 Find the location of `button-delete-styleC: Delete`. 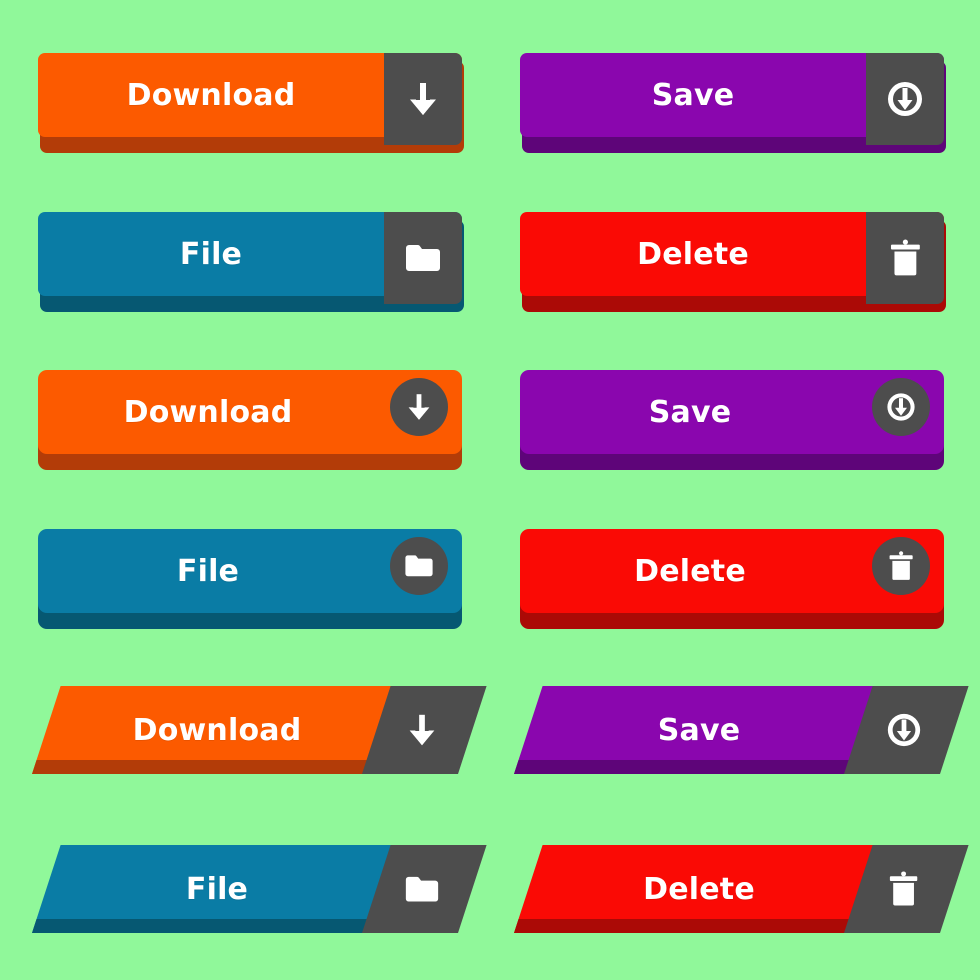

button-delete-styleC: Delete is located at coordinates (741, 893).